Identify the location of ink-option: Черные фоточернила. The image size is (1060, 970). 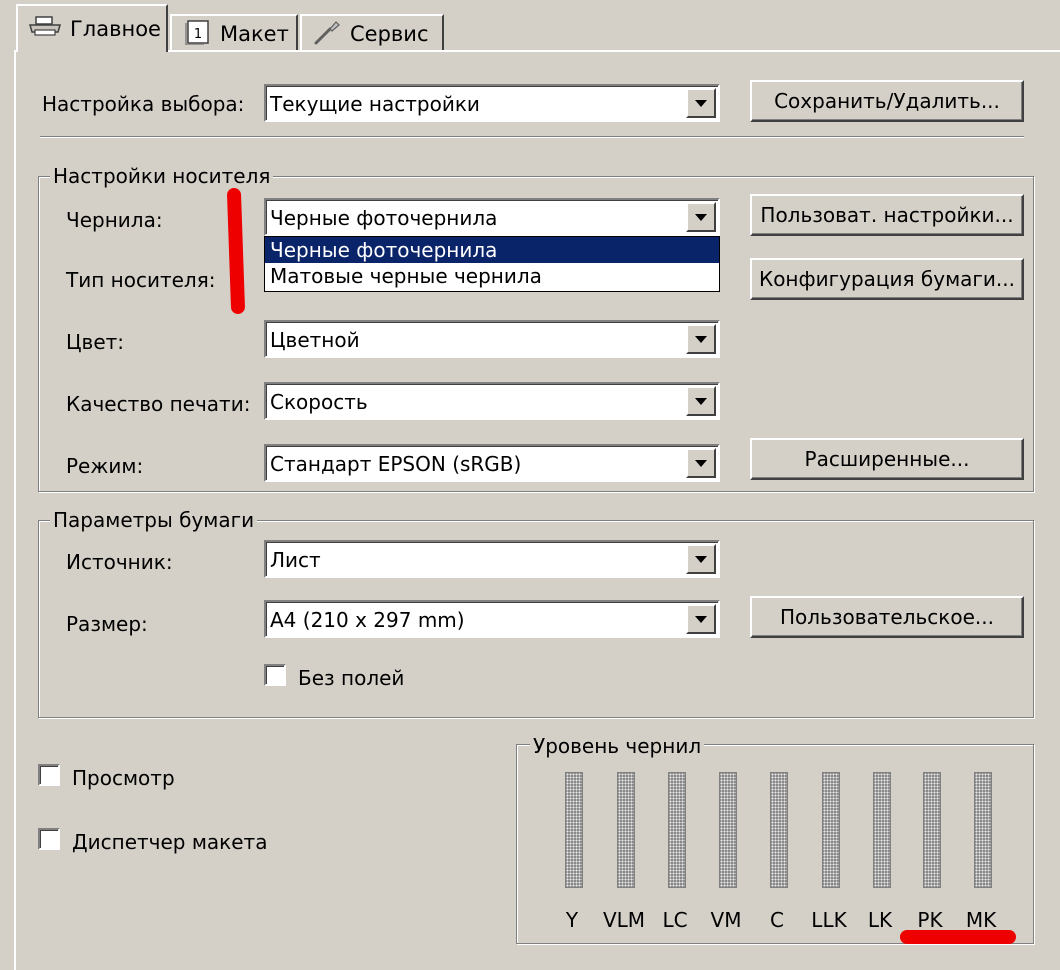
(492, 250).